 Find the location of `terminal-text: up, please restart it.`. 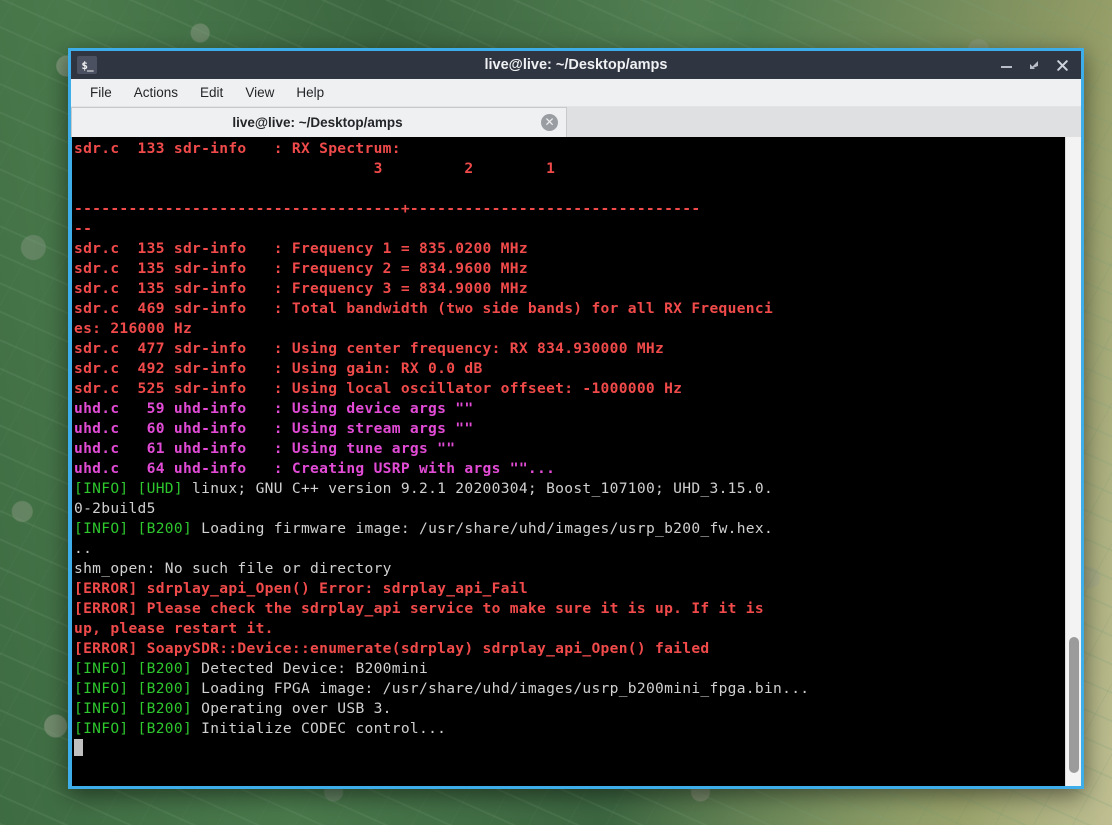

terminal-text: up, please restart it. is located at coordinates (174, 628).